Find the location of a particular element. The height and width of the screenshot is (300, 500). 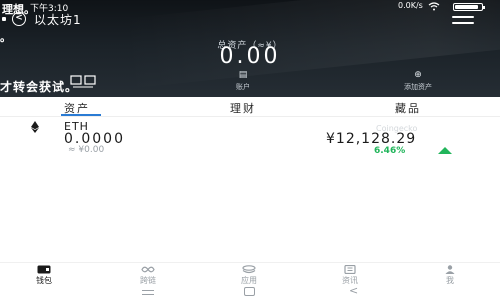

cross-chain-icon is located at coordinates (148, 269).